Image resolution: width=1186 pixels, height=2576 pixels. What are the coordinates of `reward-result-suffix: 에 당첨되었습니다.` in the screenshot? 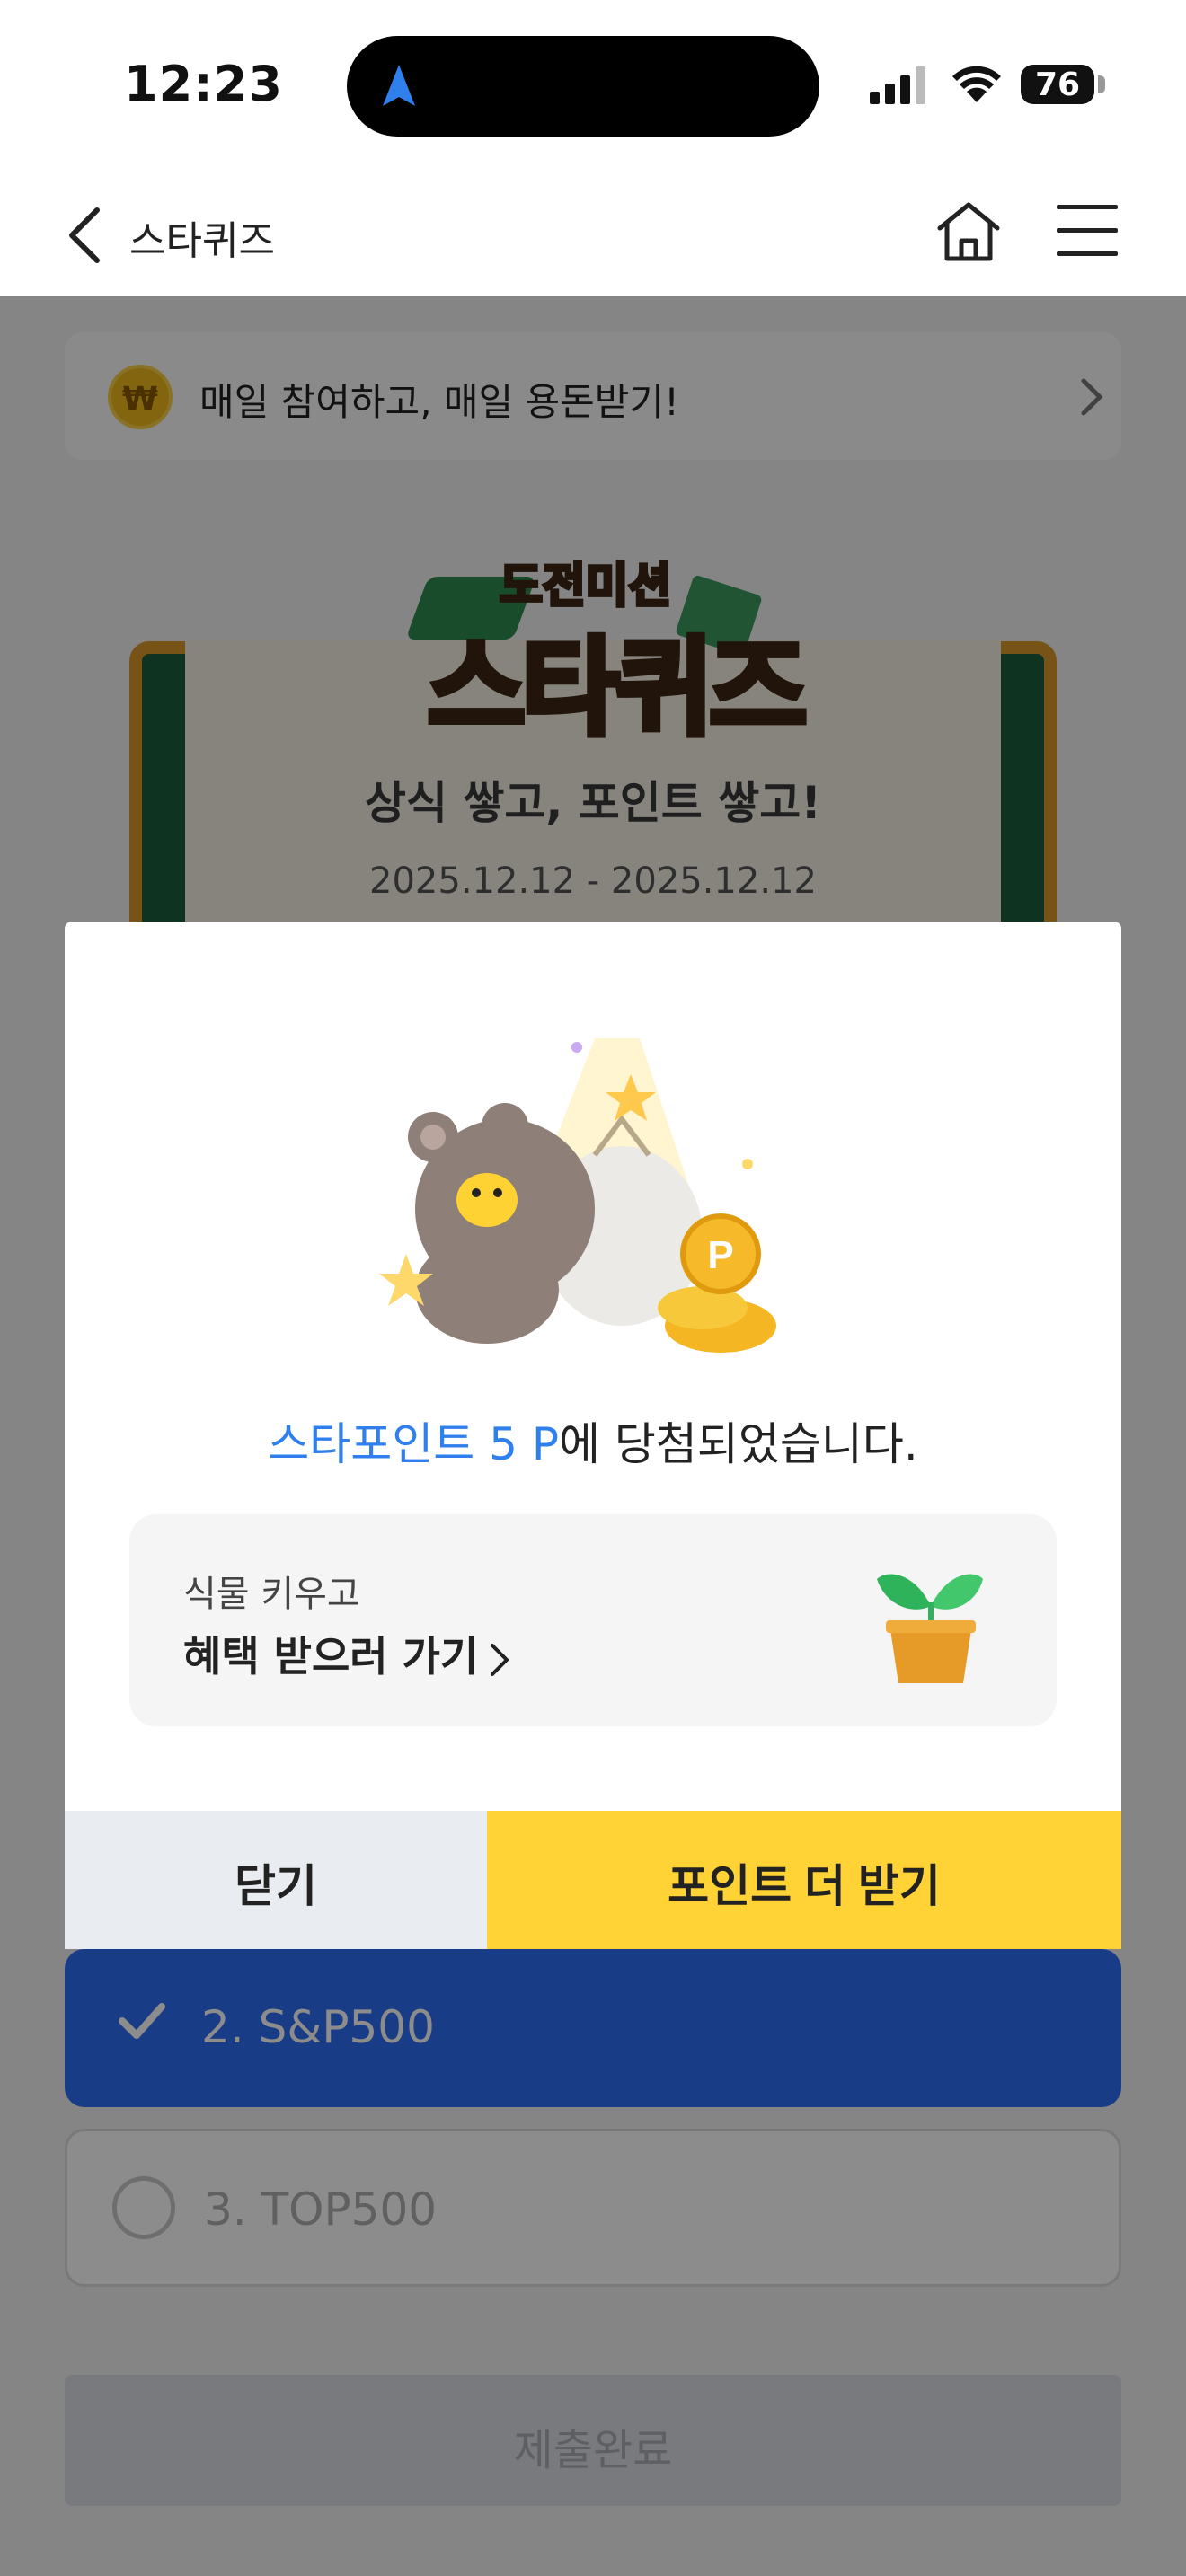 It's located at (738, 1444).